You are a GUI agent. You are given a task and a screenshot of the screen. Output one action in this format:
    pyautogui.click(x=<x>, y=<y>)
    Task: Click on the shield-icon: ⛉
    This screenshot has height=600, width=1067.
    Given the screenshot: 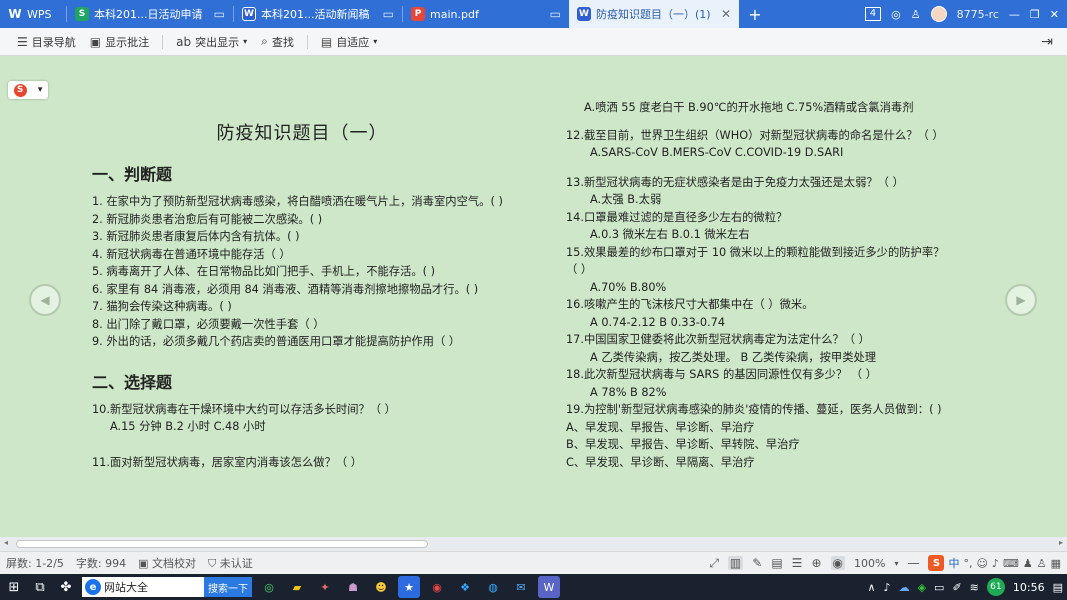 What is the action you would take?
    pyautogui.click(x=212, y=563)
    